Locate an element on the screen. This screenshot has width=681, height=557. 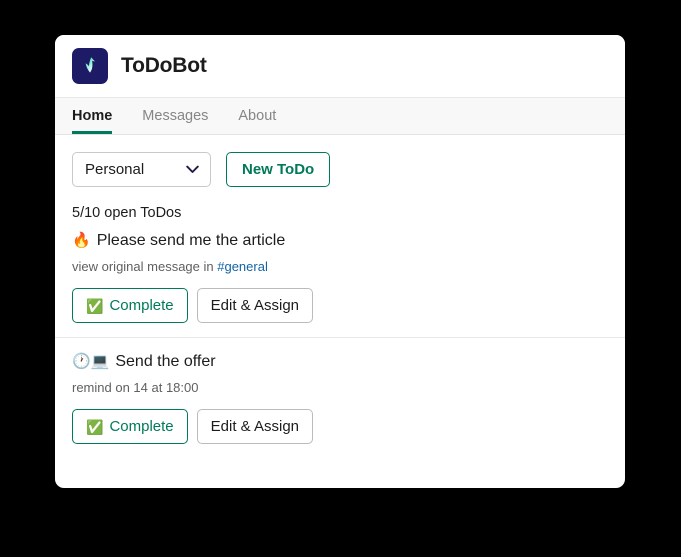
app-title: ToDoBot is located at coordinates (164, 65).